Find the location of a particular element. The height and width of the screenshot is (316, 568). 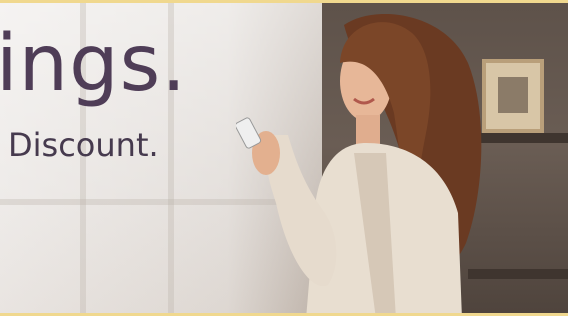

shelf is located at coordinates (523, 138).